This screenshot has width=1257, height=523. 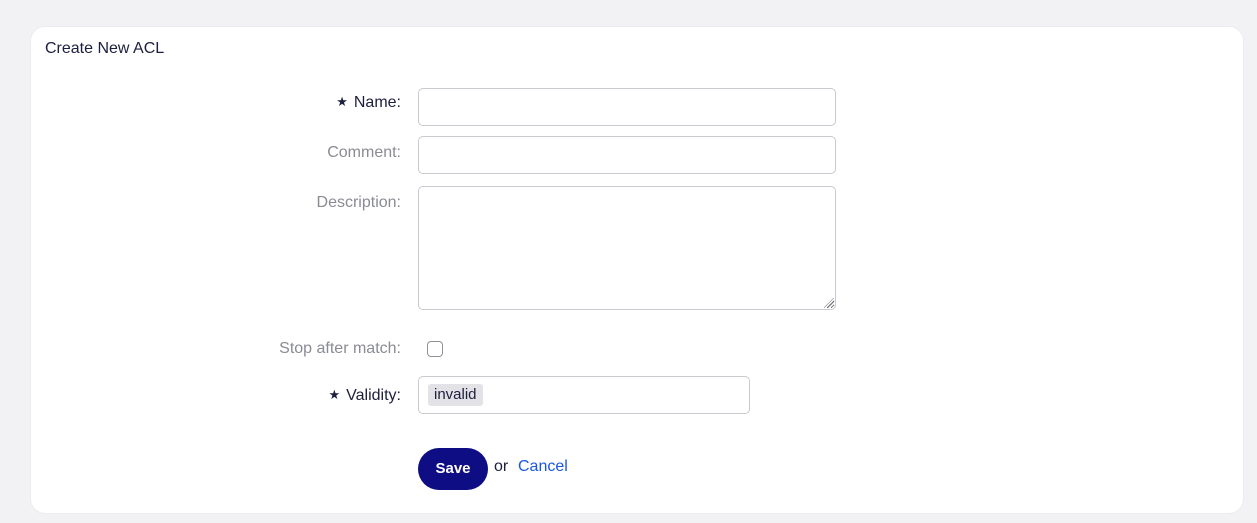 I want to click on validity-selected-value: invalid, so click(x=455, y=395).